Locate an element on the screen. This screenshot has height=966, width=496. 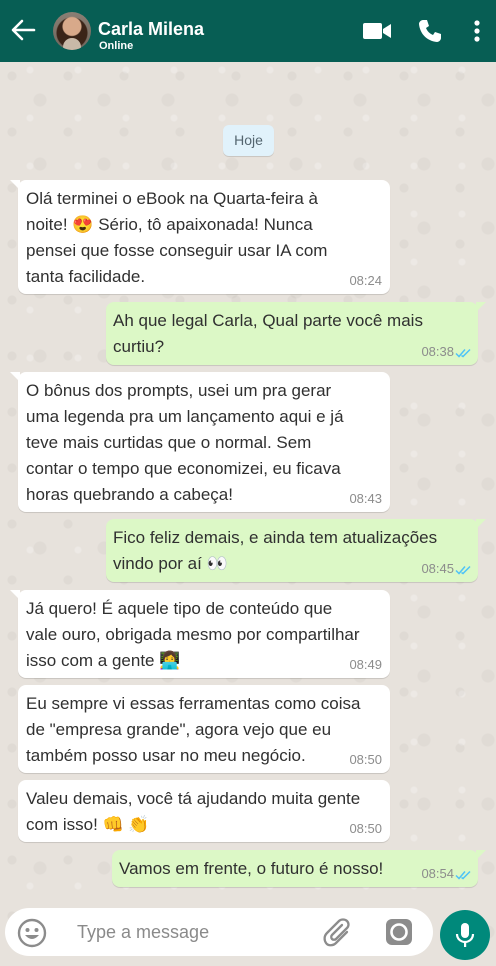
message-time: 08:43 is located at coordinates (365, 498).